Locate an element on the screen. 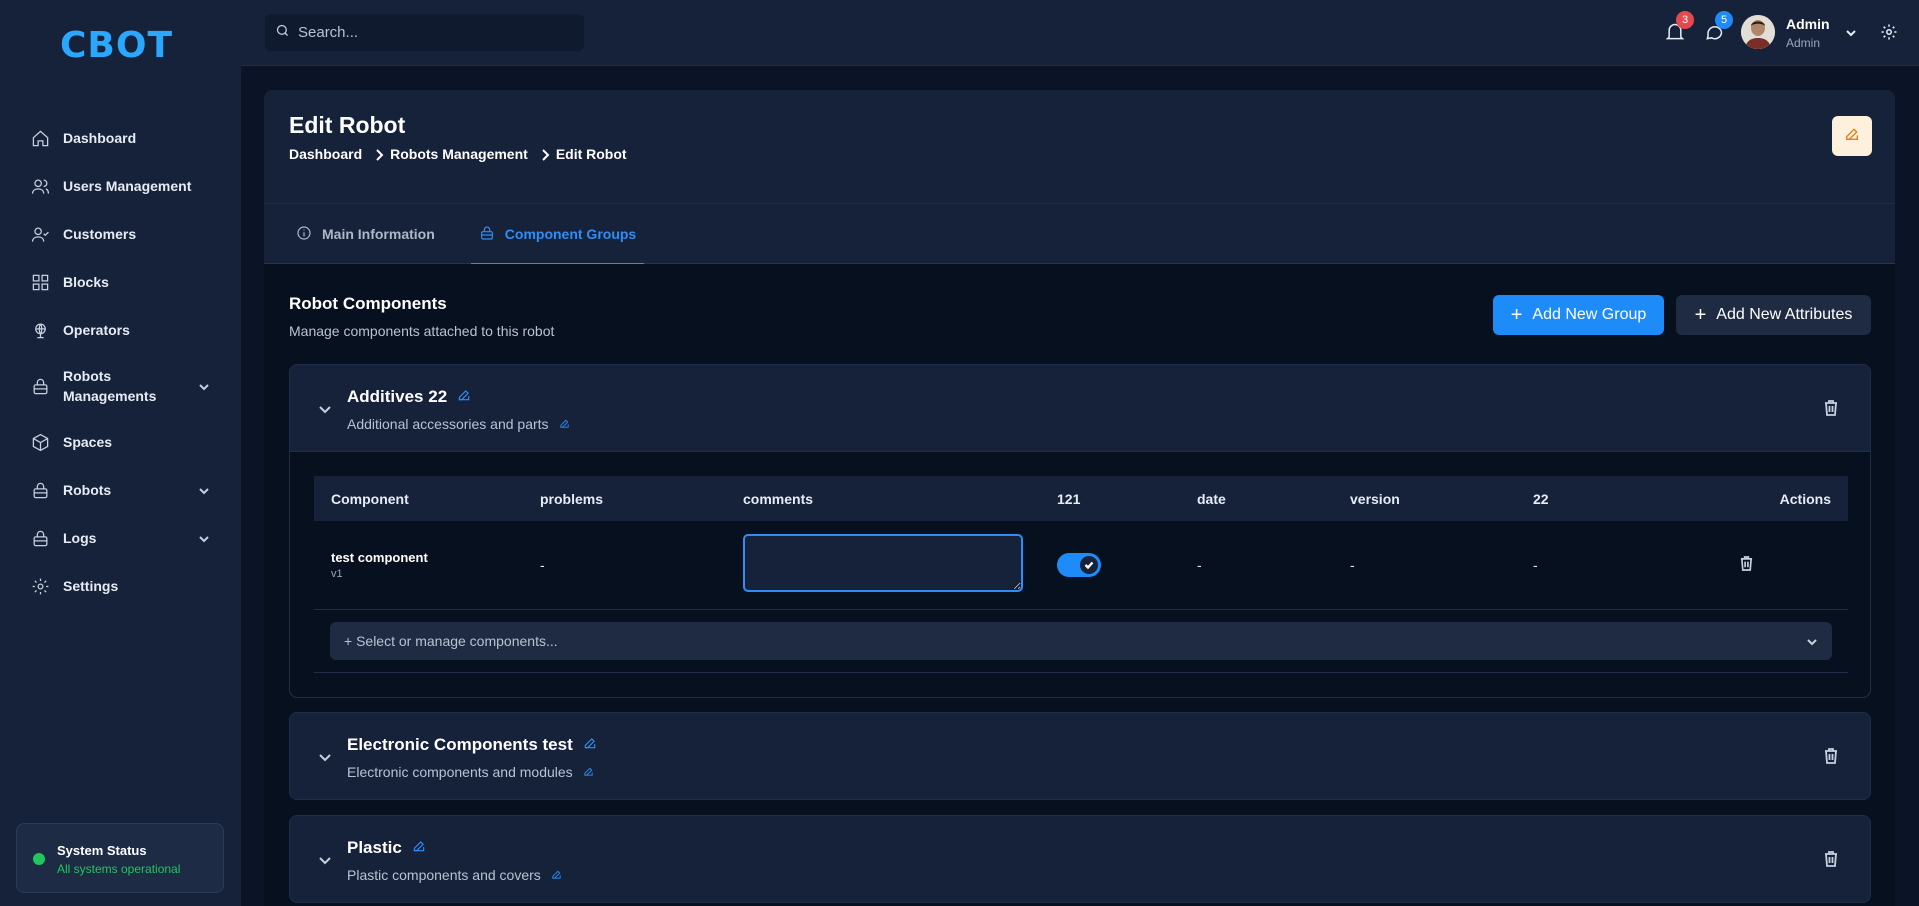 The height and width of the screenshot is (906, 1919). column-header: version is located at coordinates (1424, 498).